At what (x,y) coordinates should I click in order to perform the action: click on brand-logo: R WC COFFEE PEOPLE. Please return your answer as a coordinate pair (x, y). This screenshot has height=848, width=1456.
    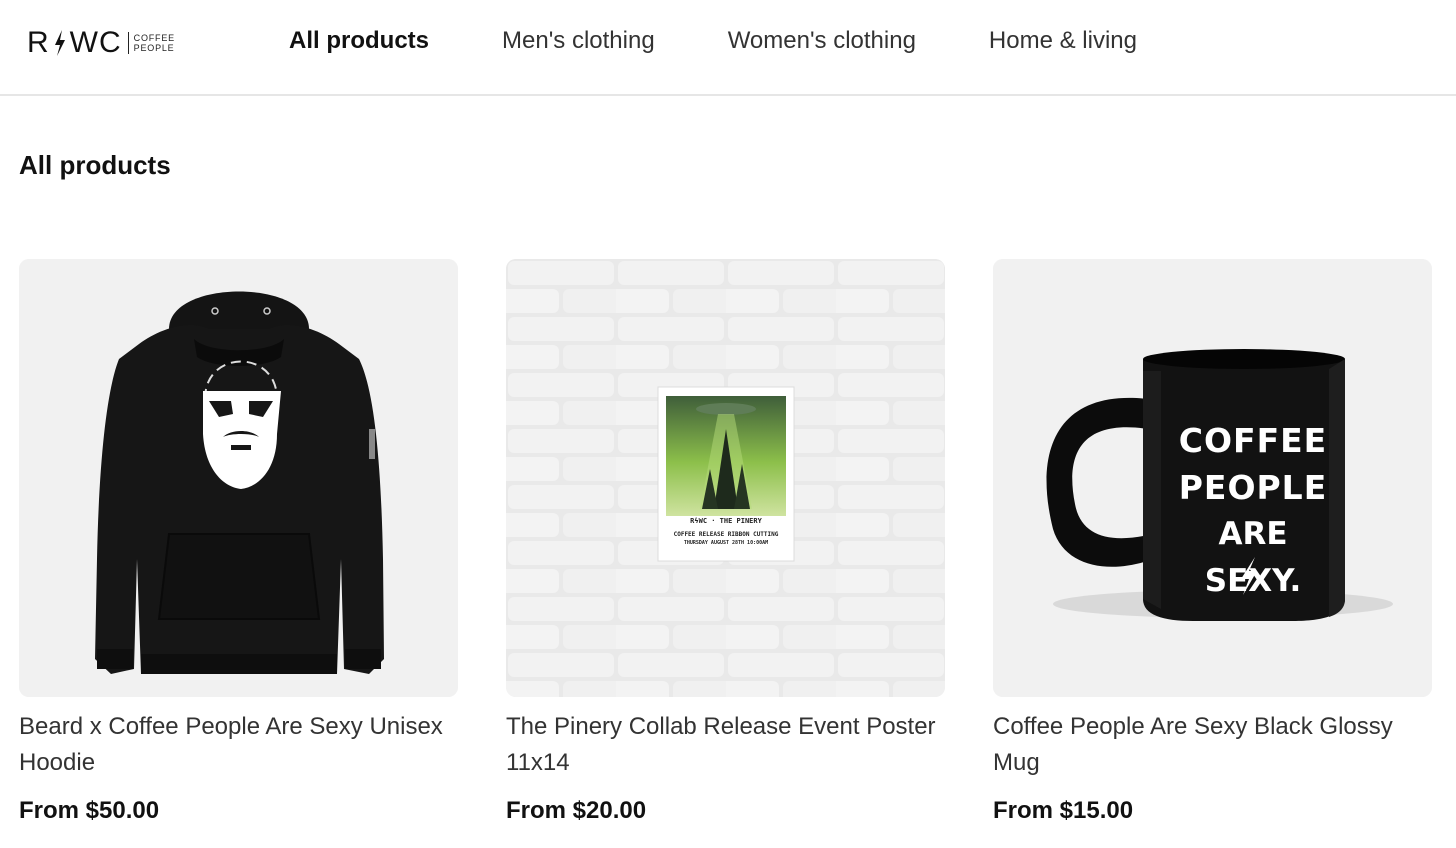
    Looking at the image, I should click on (101, 43).